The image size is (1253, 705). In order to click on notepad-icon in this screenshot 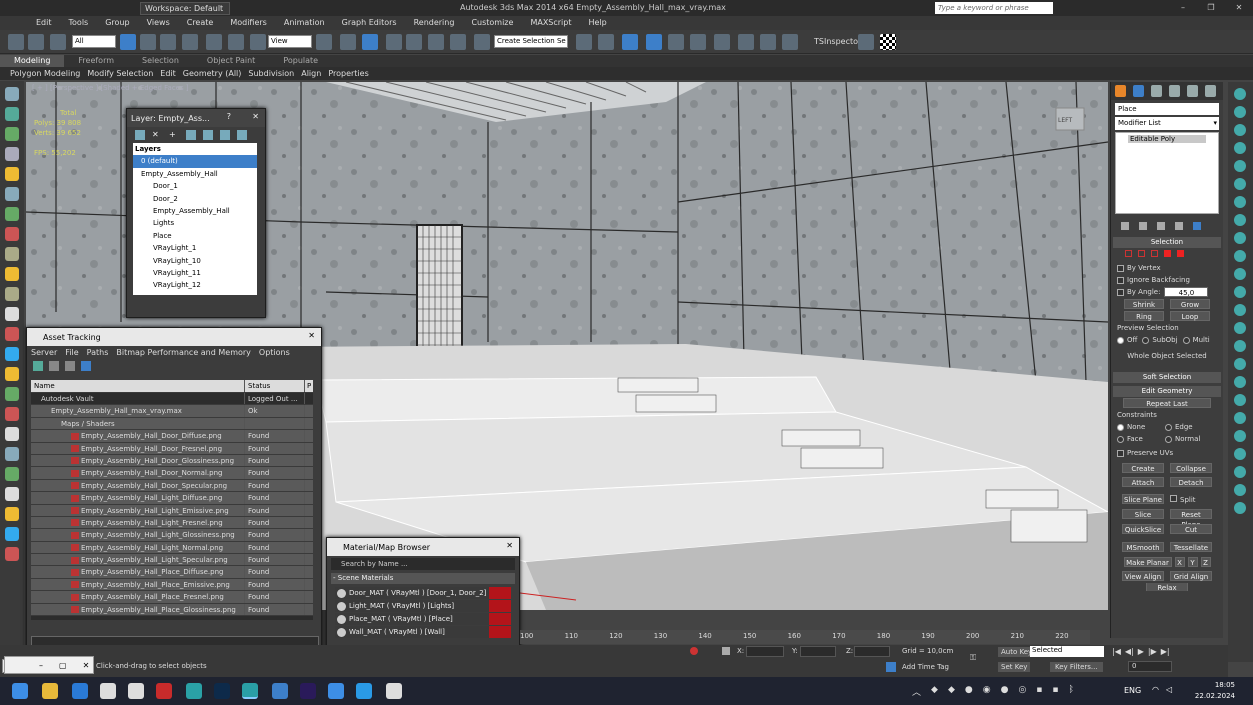, I will do `click(280, 691)`.